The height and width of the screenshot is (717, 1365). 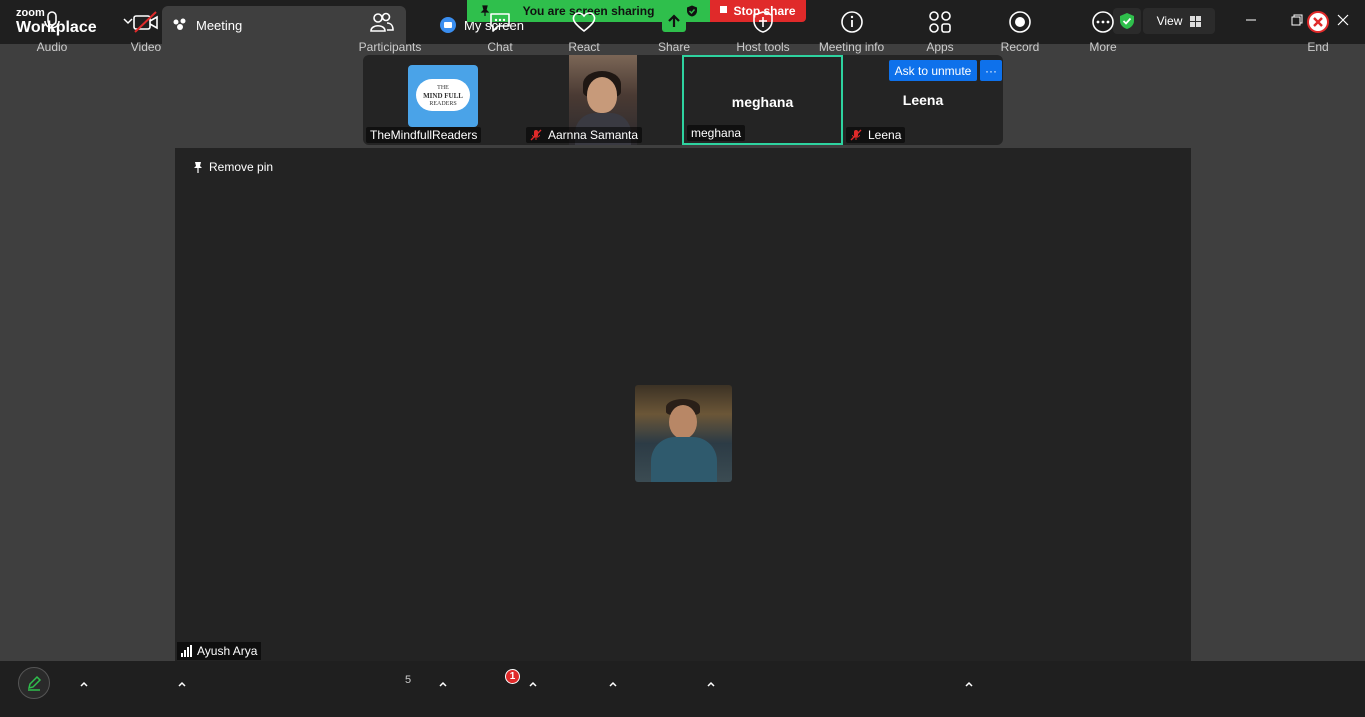 I want to click on react-label: React, so click(x=584, y=47).